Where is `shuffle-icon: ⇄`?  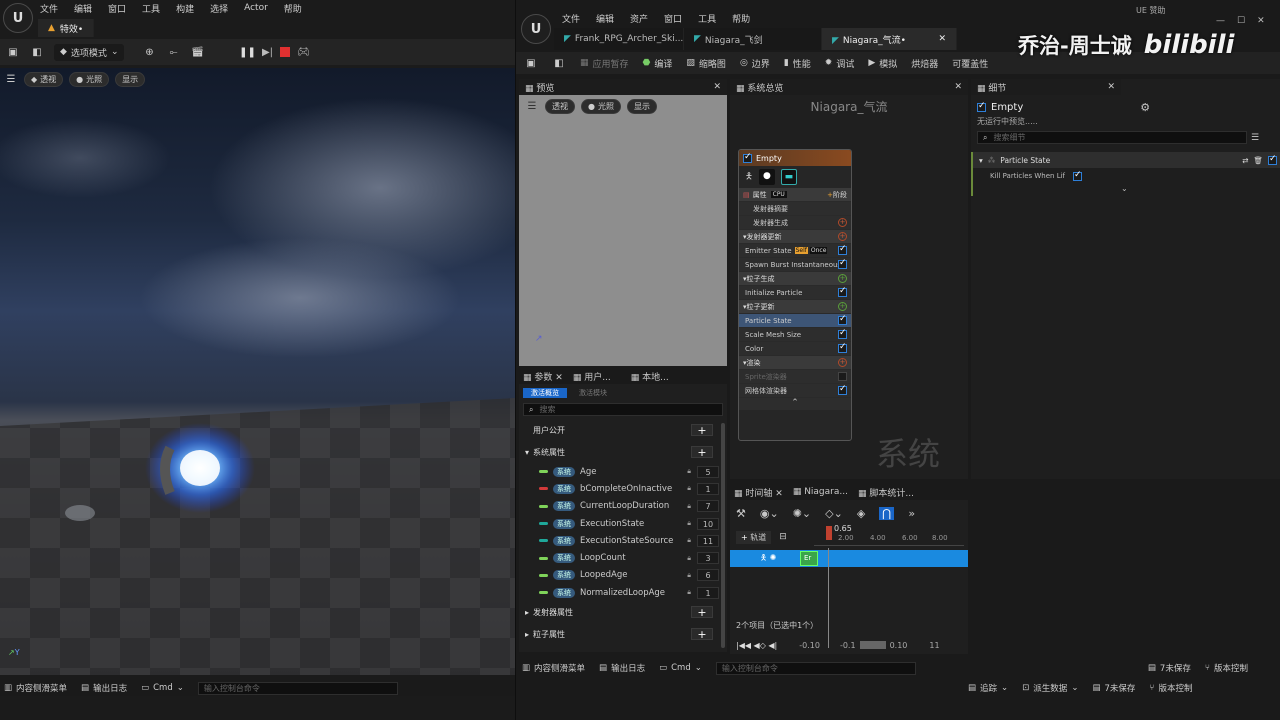
shuffle-icon: ⇄ is located at coordinates (1245, 160).